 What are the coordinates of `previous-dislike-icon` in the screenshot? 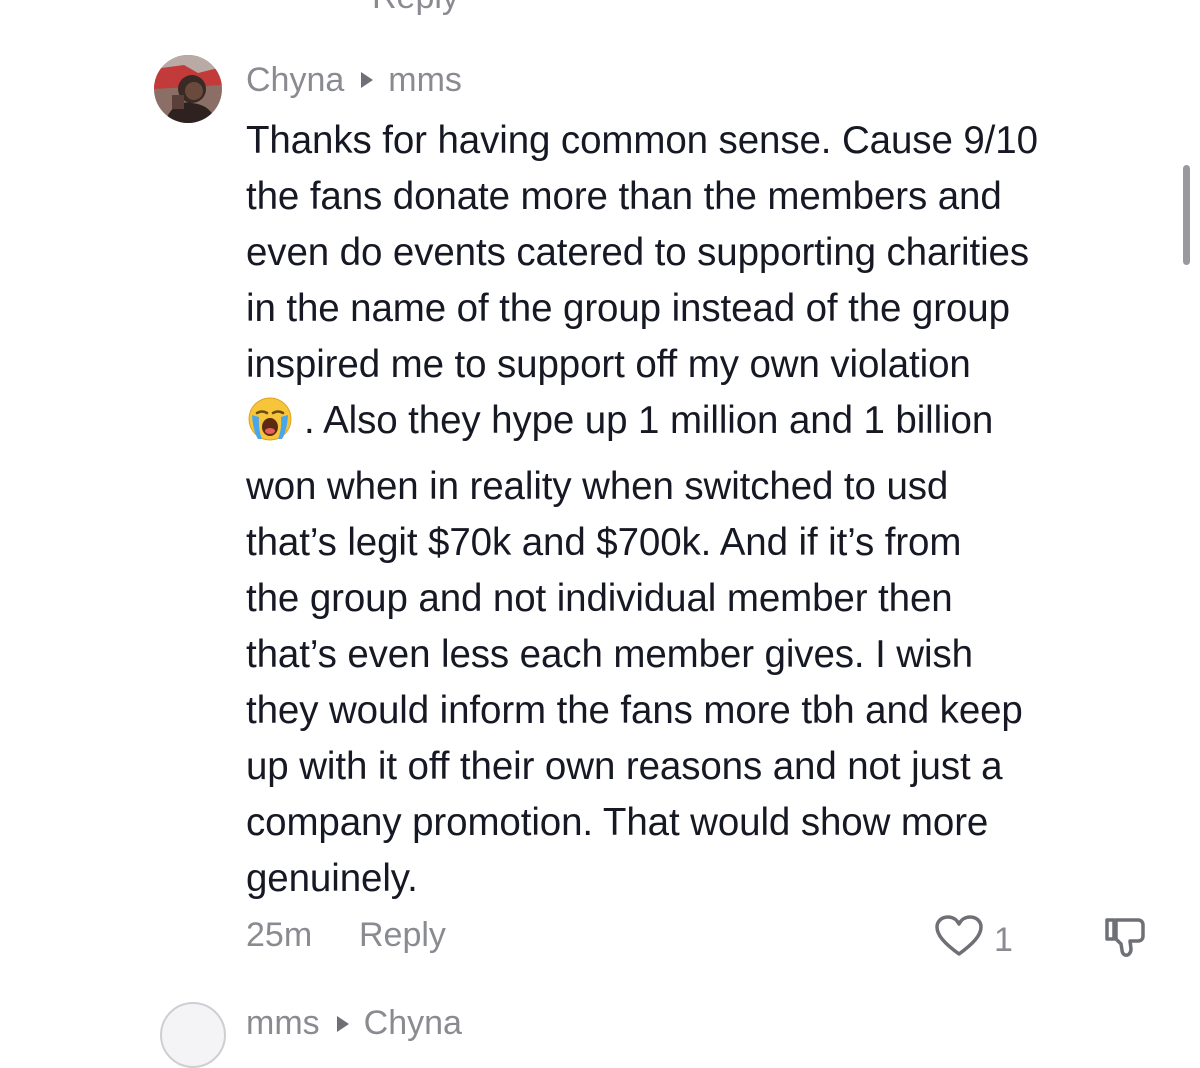 It's located at (1128, 6).